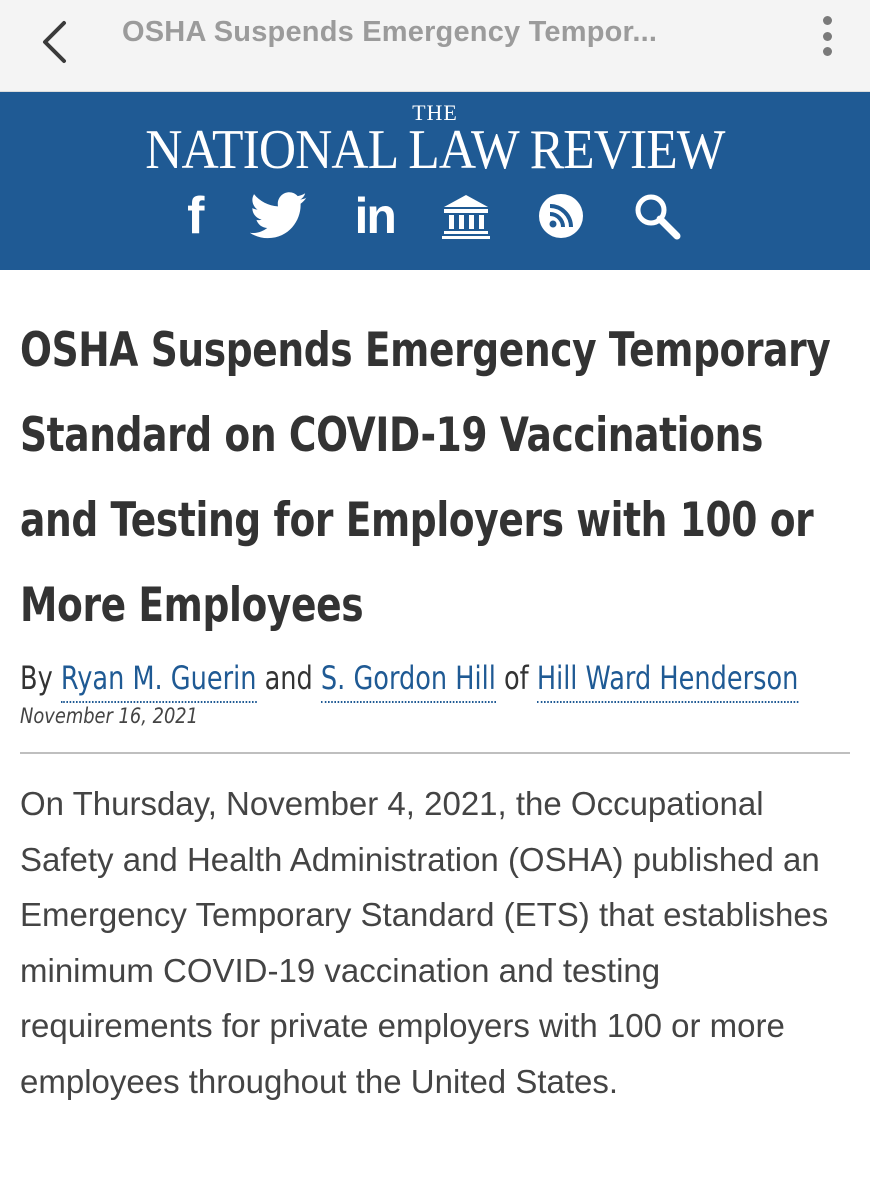 Image resolution: width=870 pixels, height=1200 pixels. I want to click on of-label: of, so click(516, 678).